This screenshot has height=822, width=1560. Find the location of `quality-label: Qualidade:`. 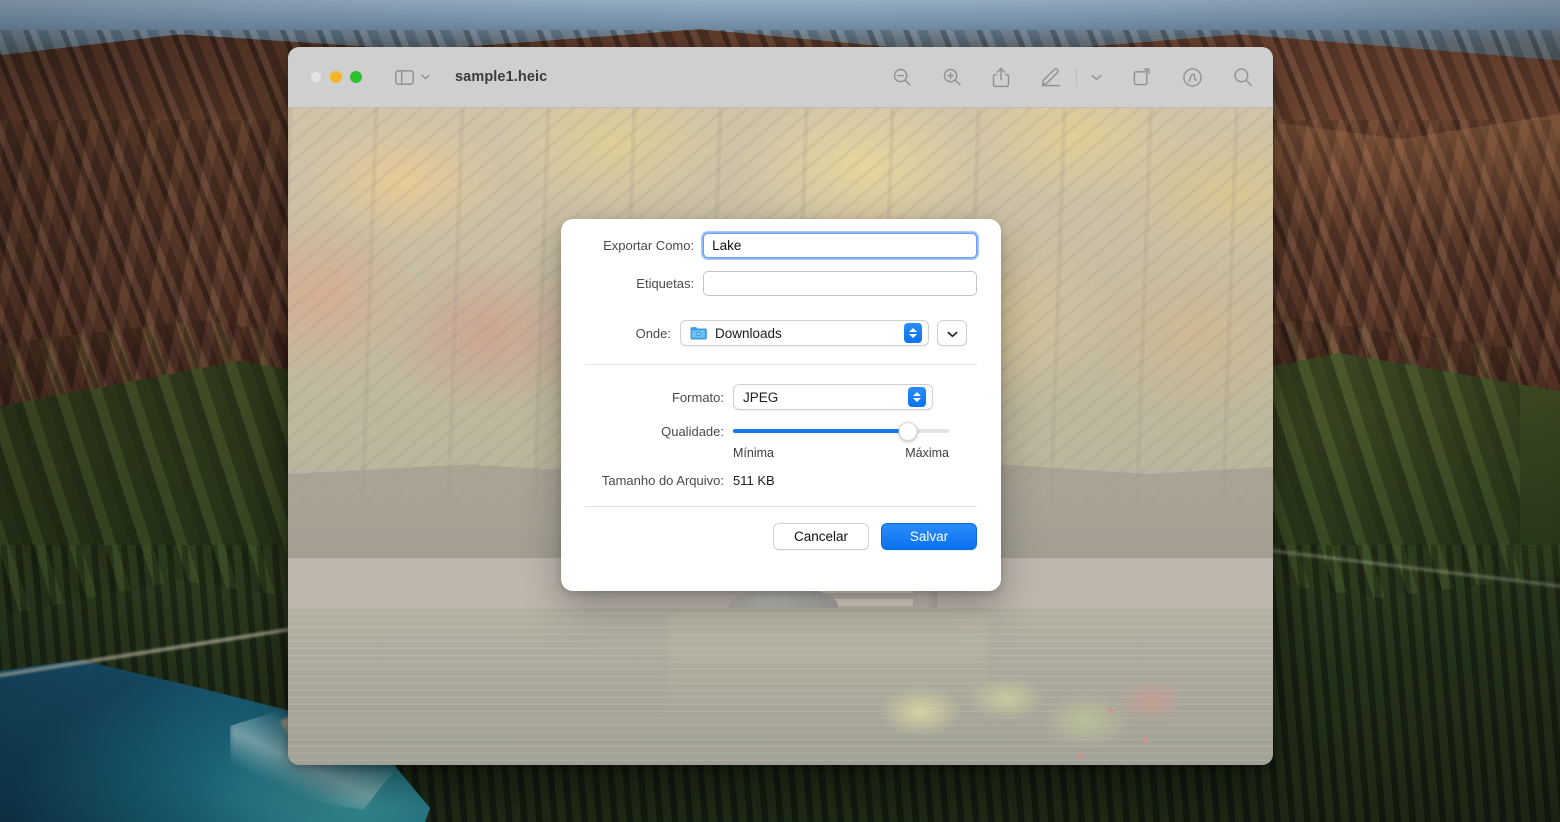

quality-label: Qualidade: is located at coordinates (692, 431).